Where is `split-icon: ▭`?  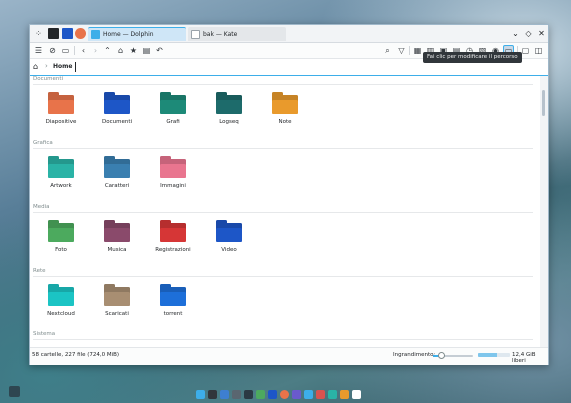
split-icon: ▭ is located at coordinates (65, 50).